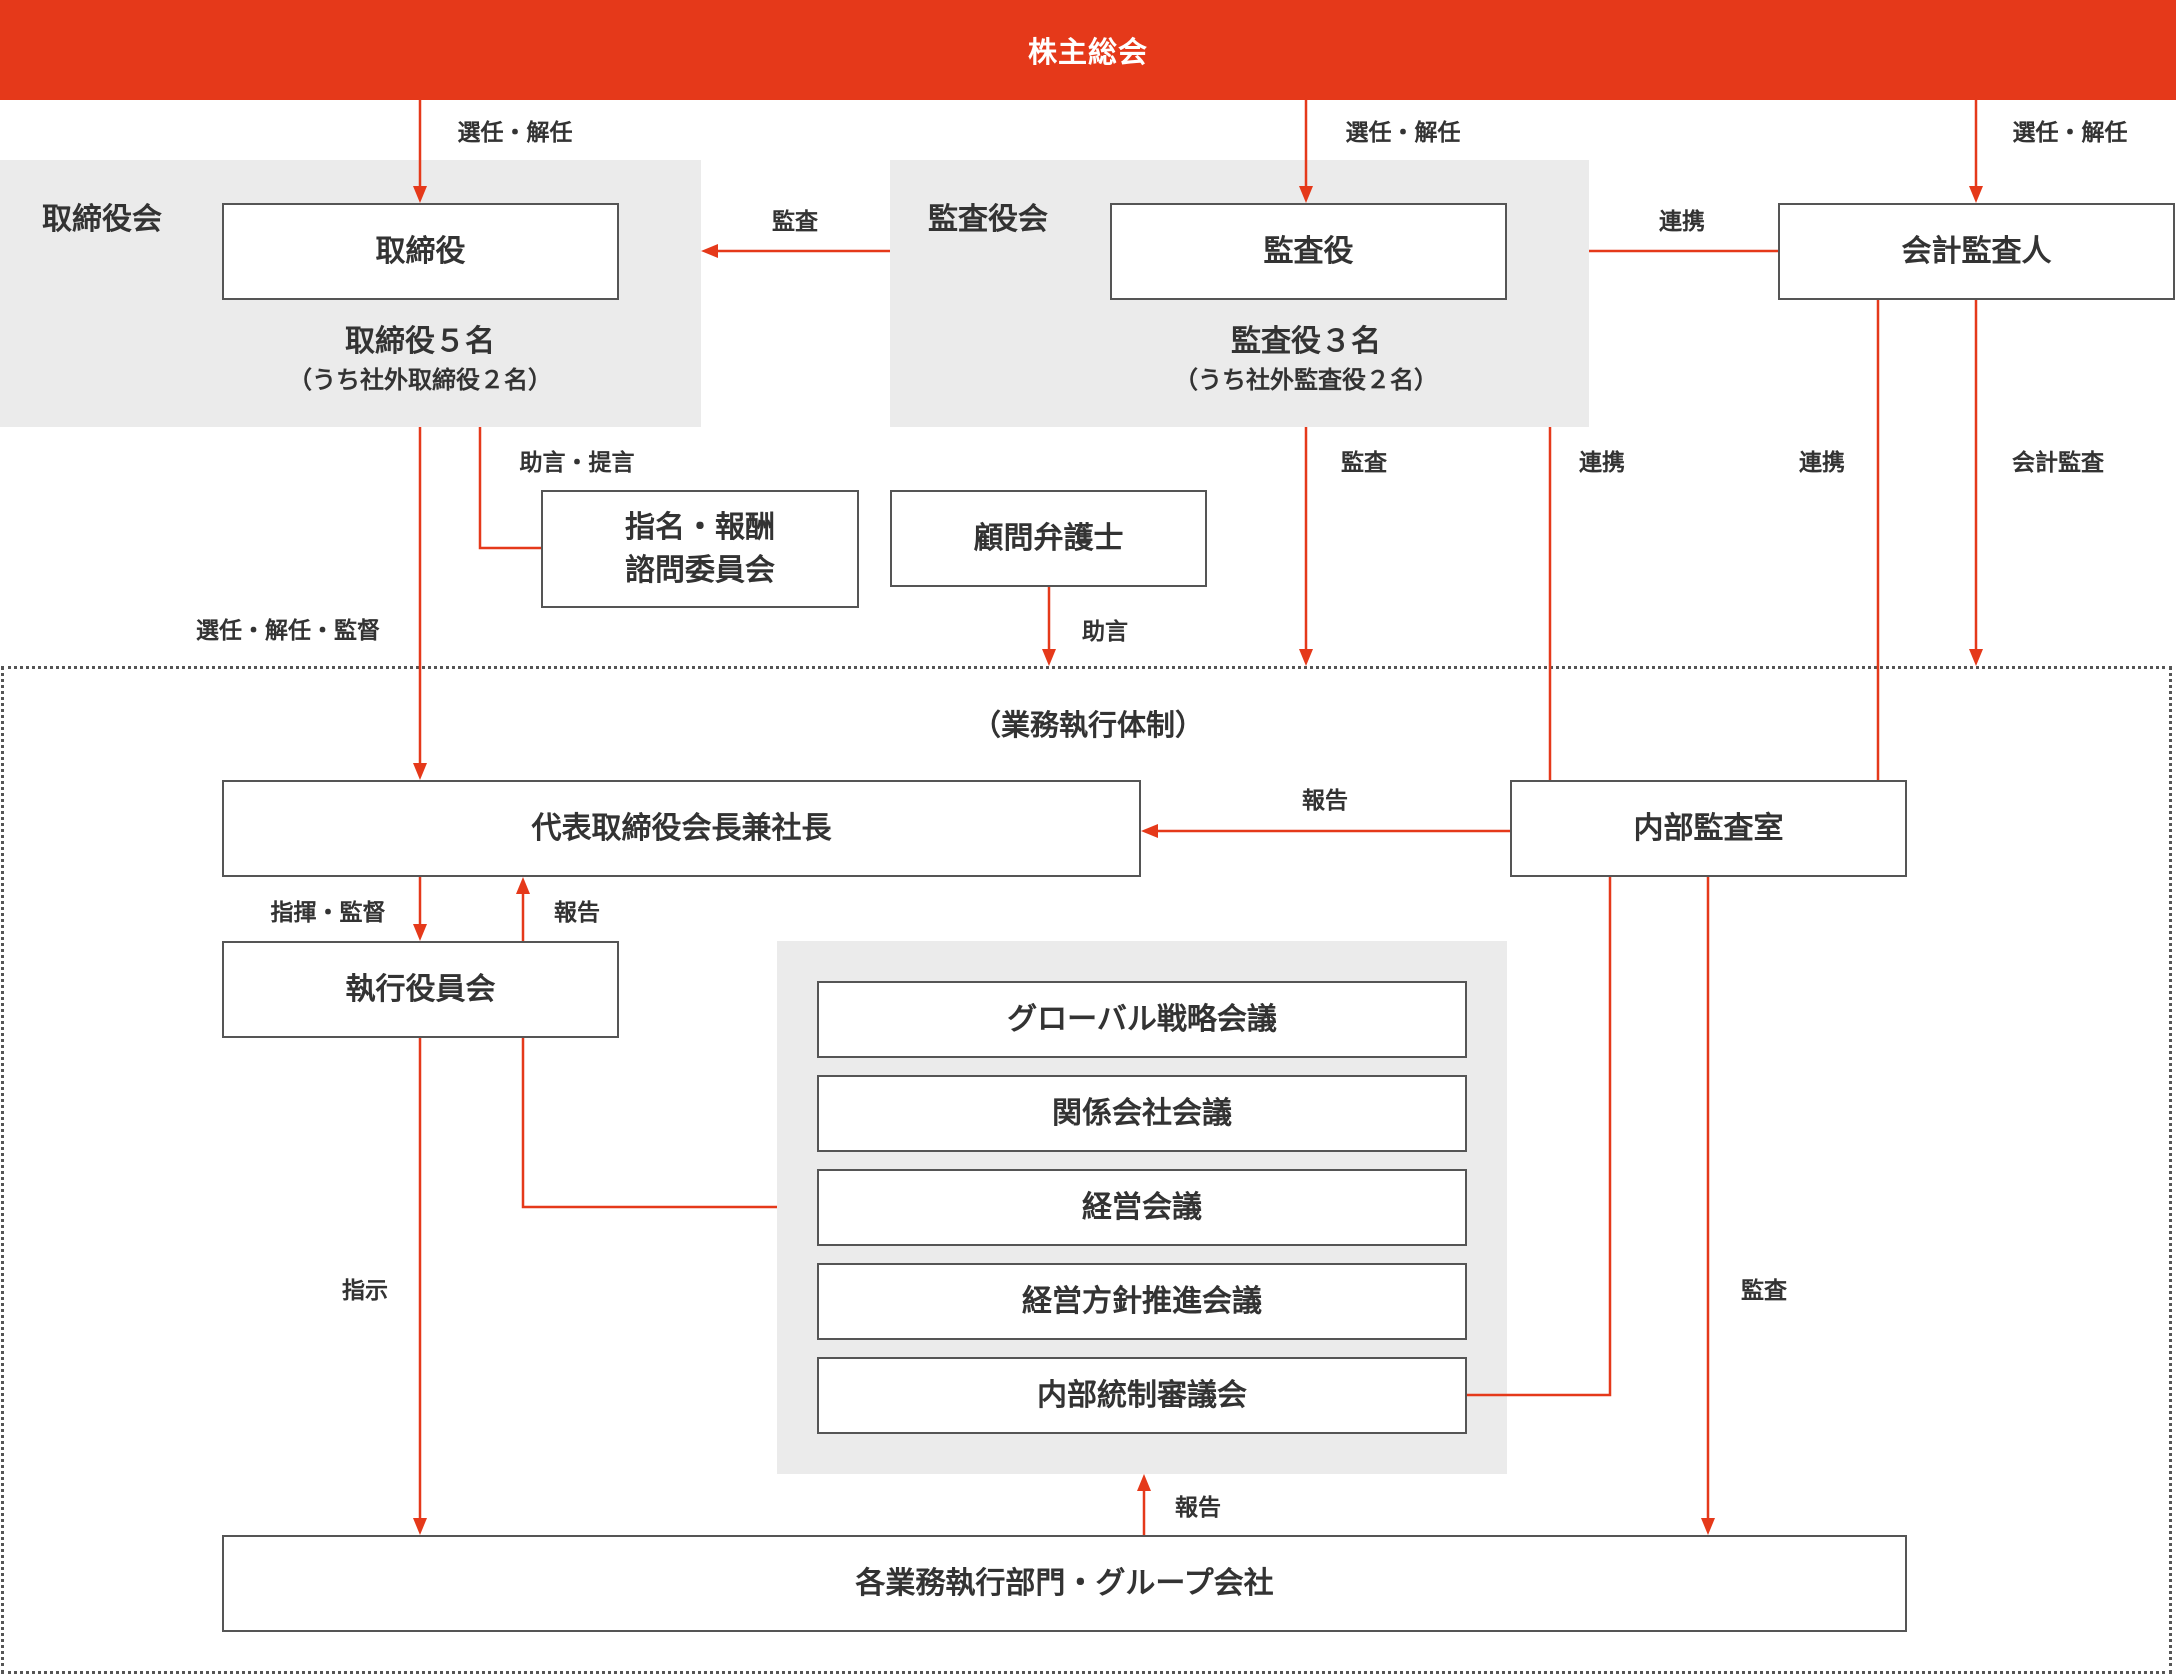 This screenshot has width=2176, height=1678. I want to click on shareholders-meeting-label: 株主総会, so click(1087, 52).